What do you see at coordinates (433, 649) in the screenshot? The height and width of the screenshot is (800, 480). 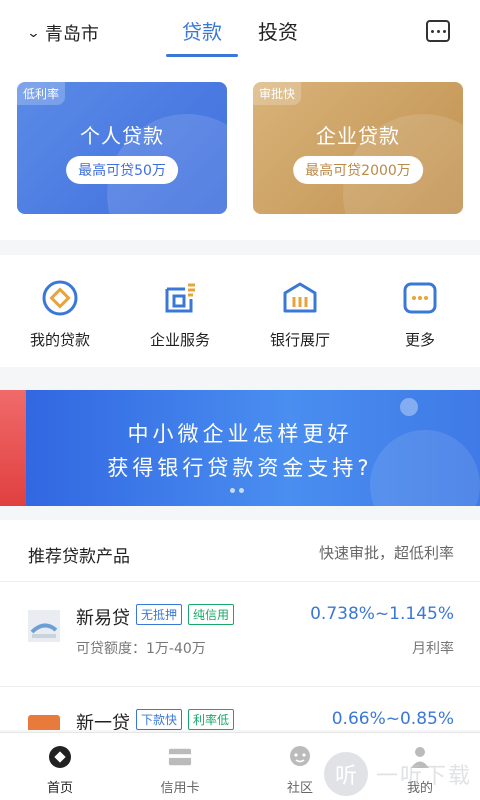 I see `product-rate-label: 月利率` at bounding box center [433, 649].